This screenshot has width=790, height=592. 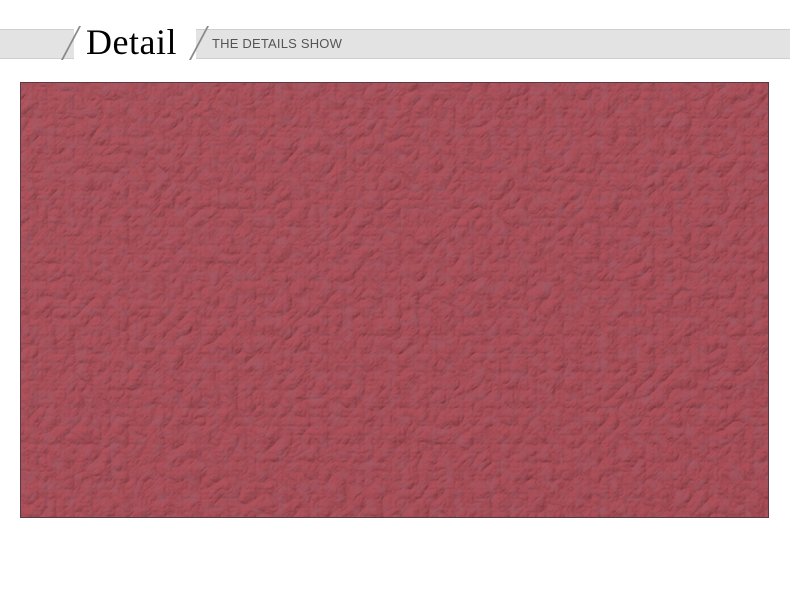 What do you see at coordinates (395, 35) in the screenshot?
I see `section-header: Detail THE DETAILS SHOW` at bounding box center [395, 35].